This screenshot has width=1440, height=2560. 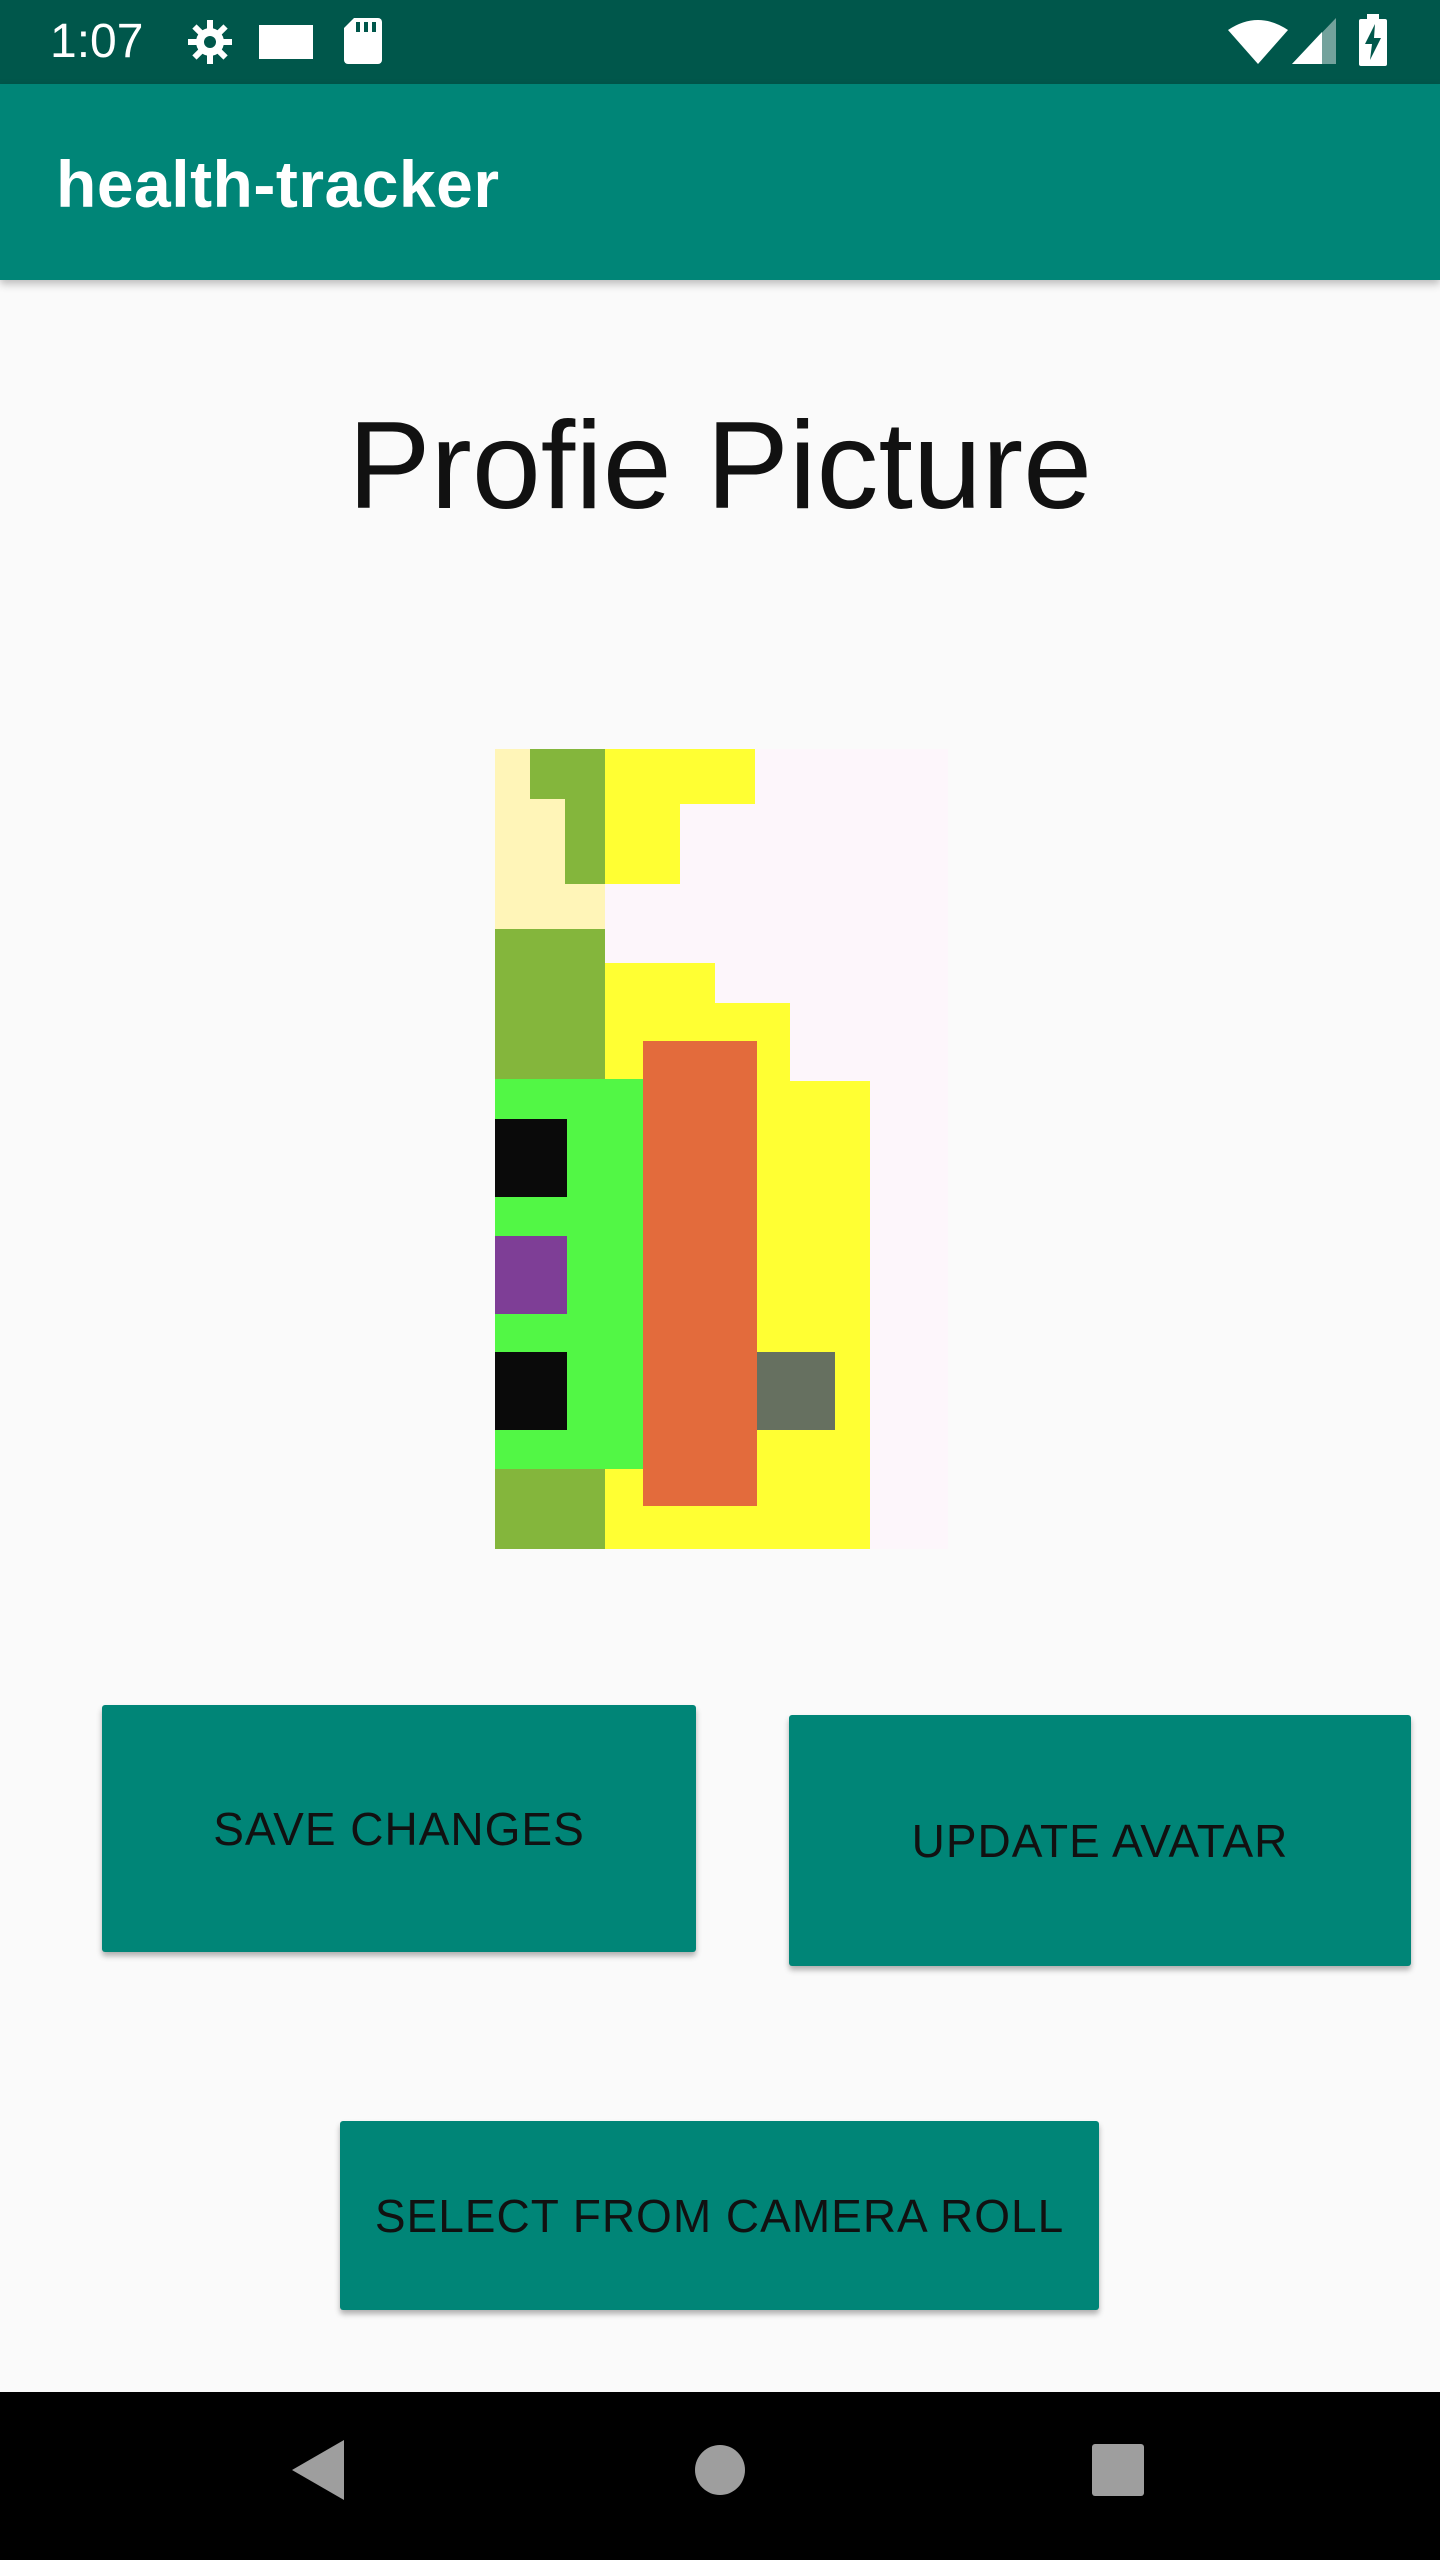 What do you see at coordinates (721, 1149) in the screenshot?
I see `avatar-image` at bounding box center [721, 1149].